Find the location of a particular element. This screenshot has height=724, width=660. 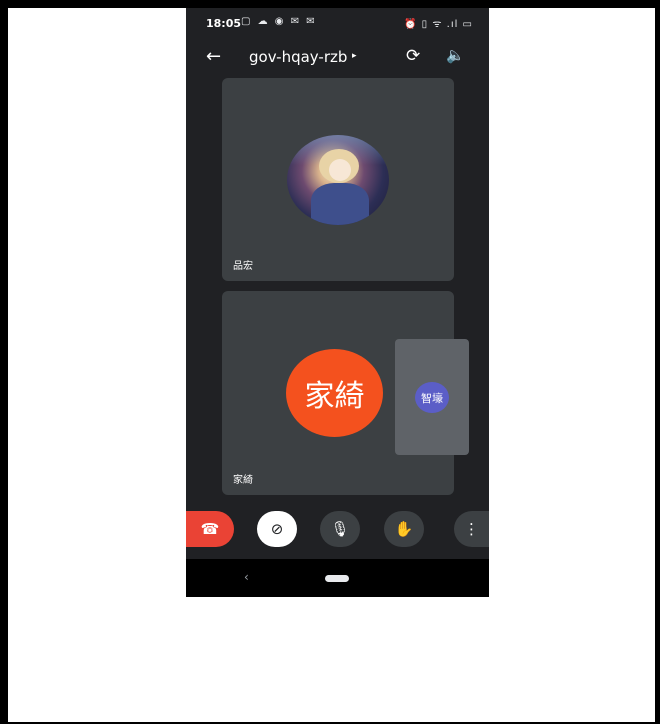

microphone-toggle-button: 🎙 is located at coordinates (340, 529).